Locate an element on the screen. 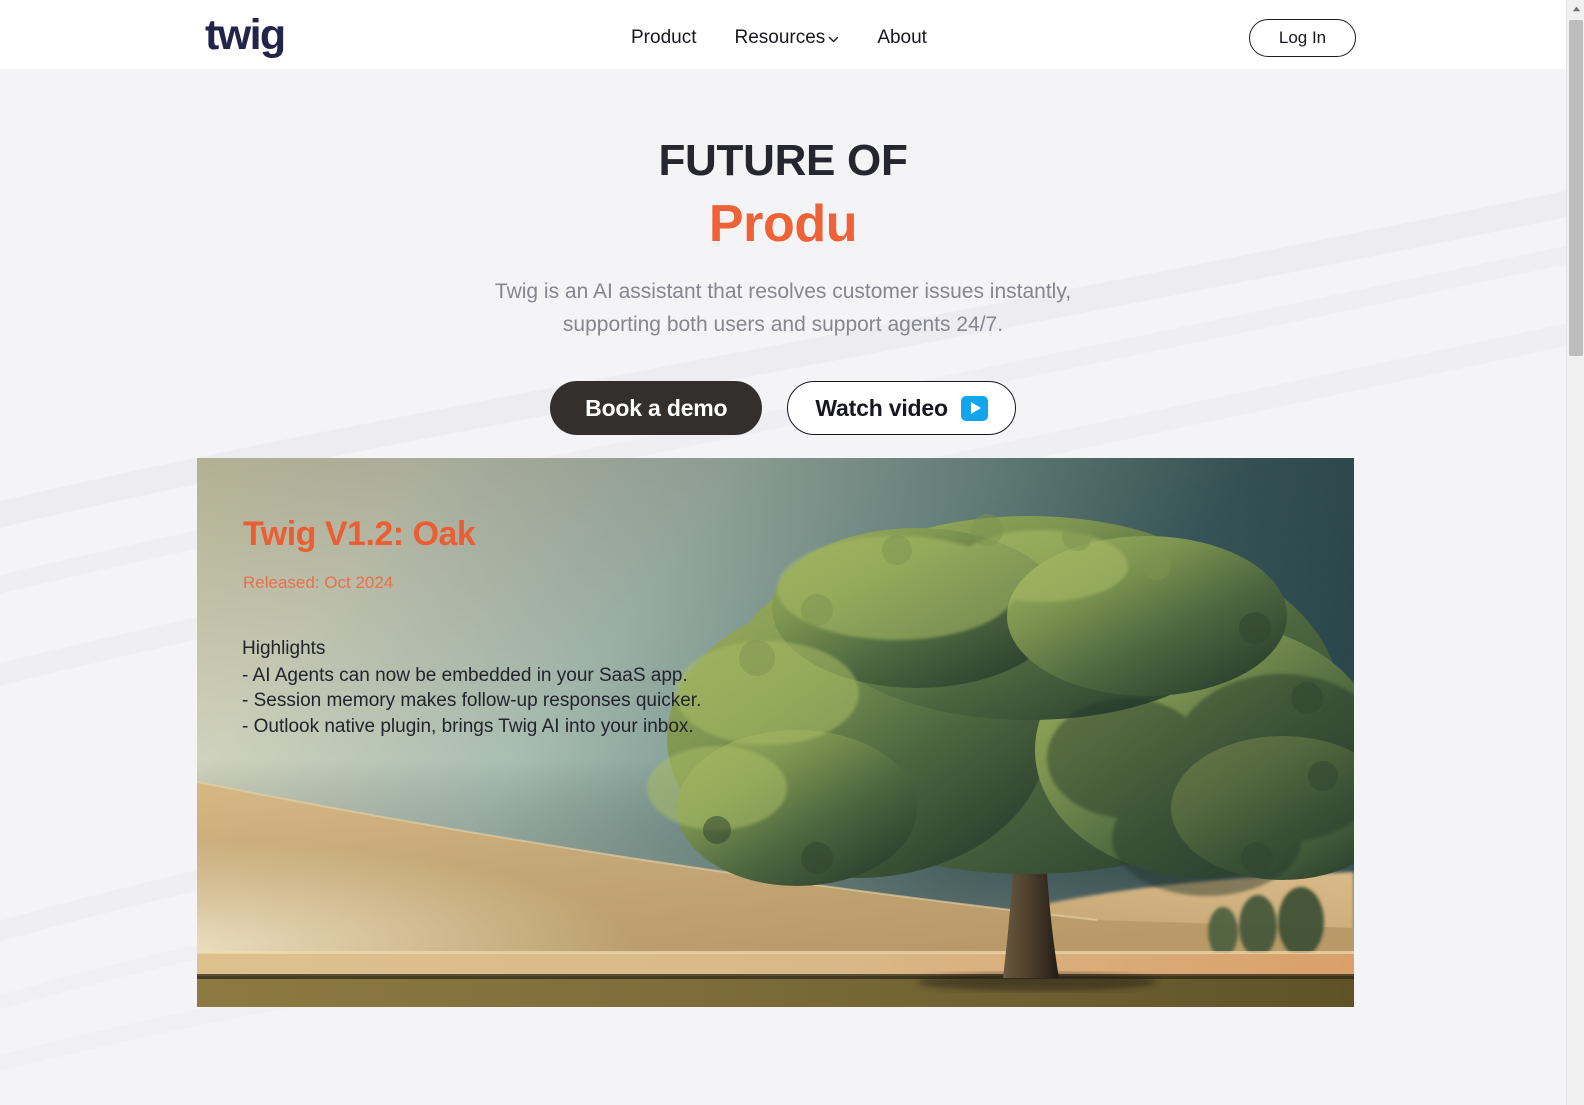  login-button: Log In is located at coordinates (1302, 38).